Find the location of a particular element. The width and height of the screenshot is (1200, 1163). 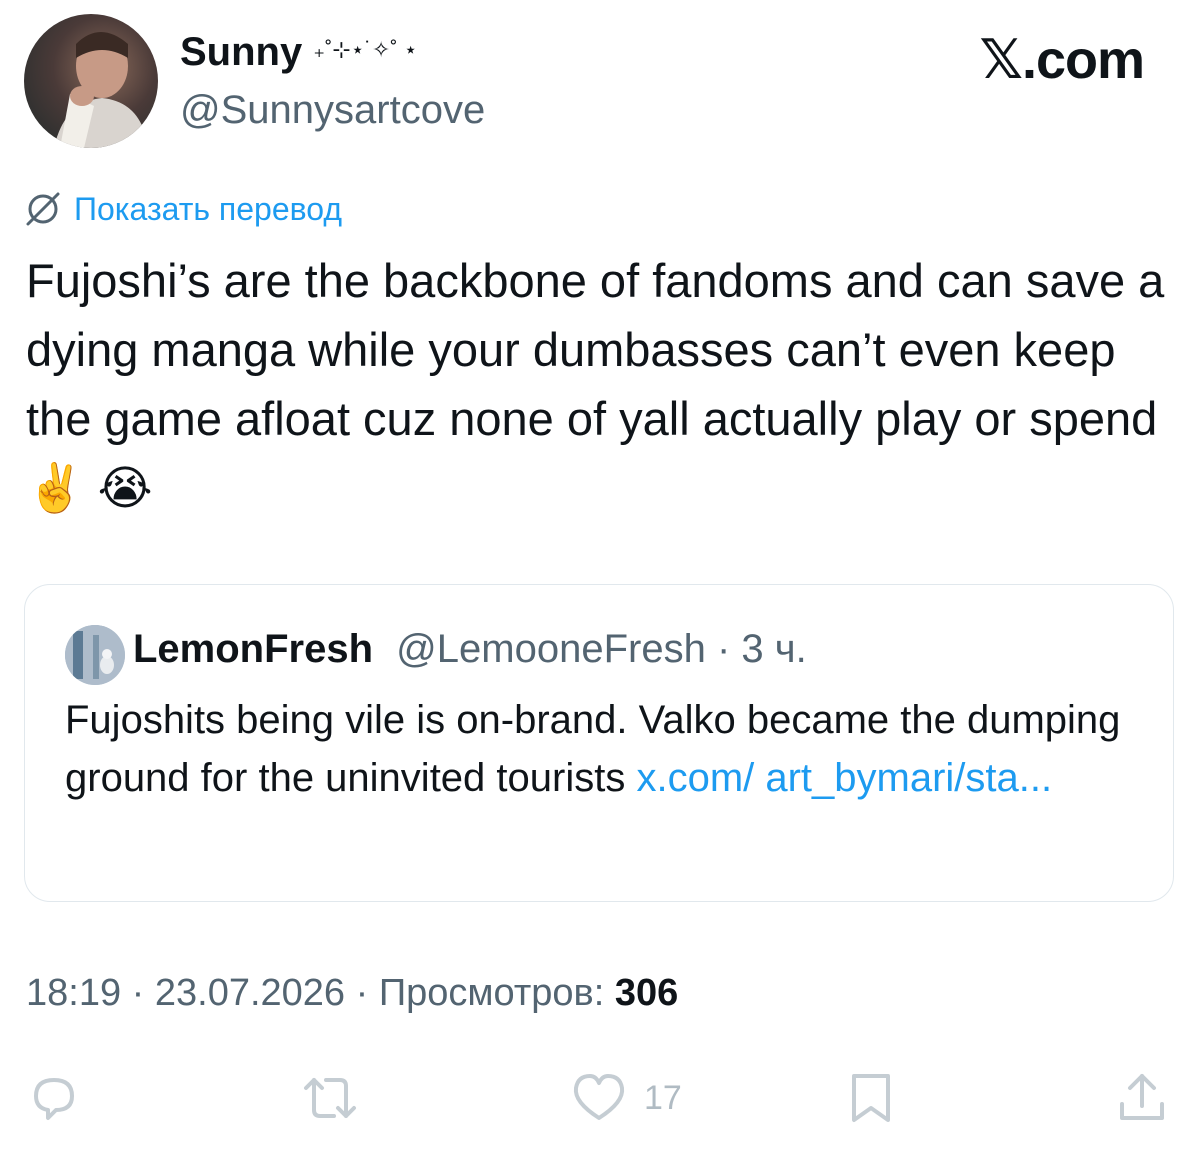

tweet-time: 18:19 is located at coordinates (73, 993).